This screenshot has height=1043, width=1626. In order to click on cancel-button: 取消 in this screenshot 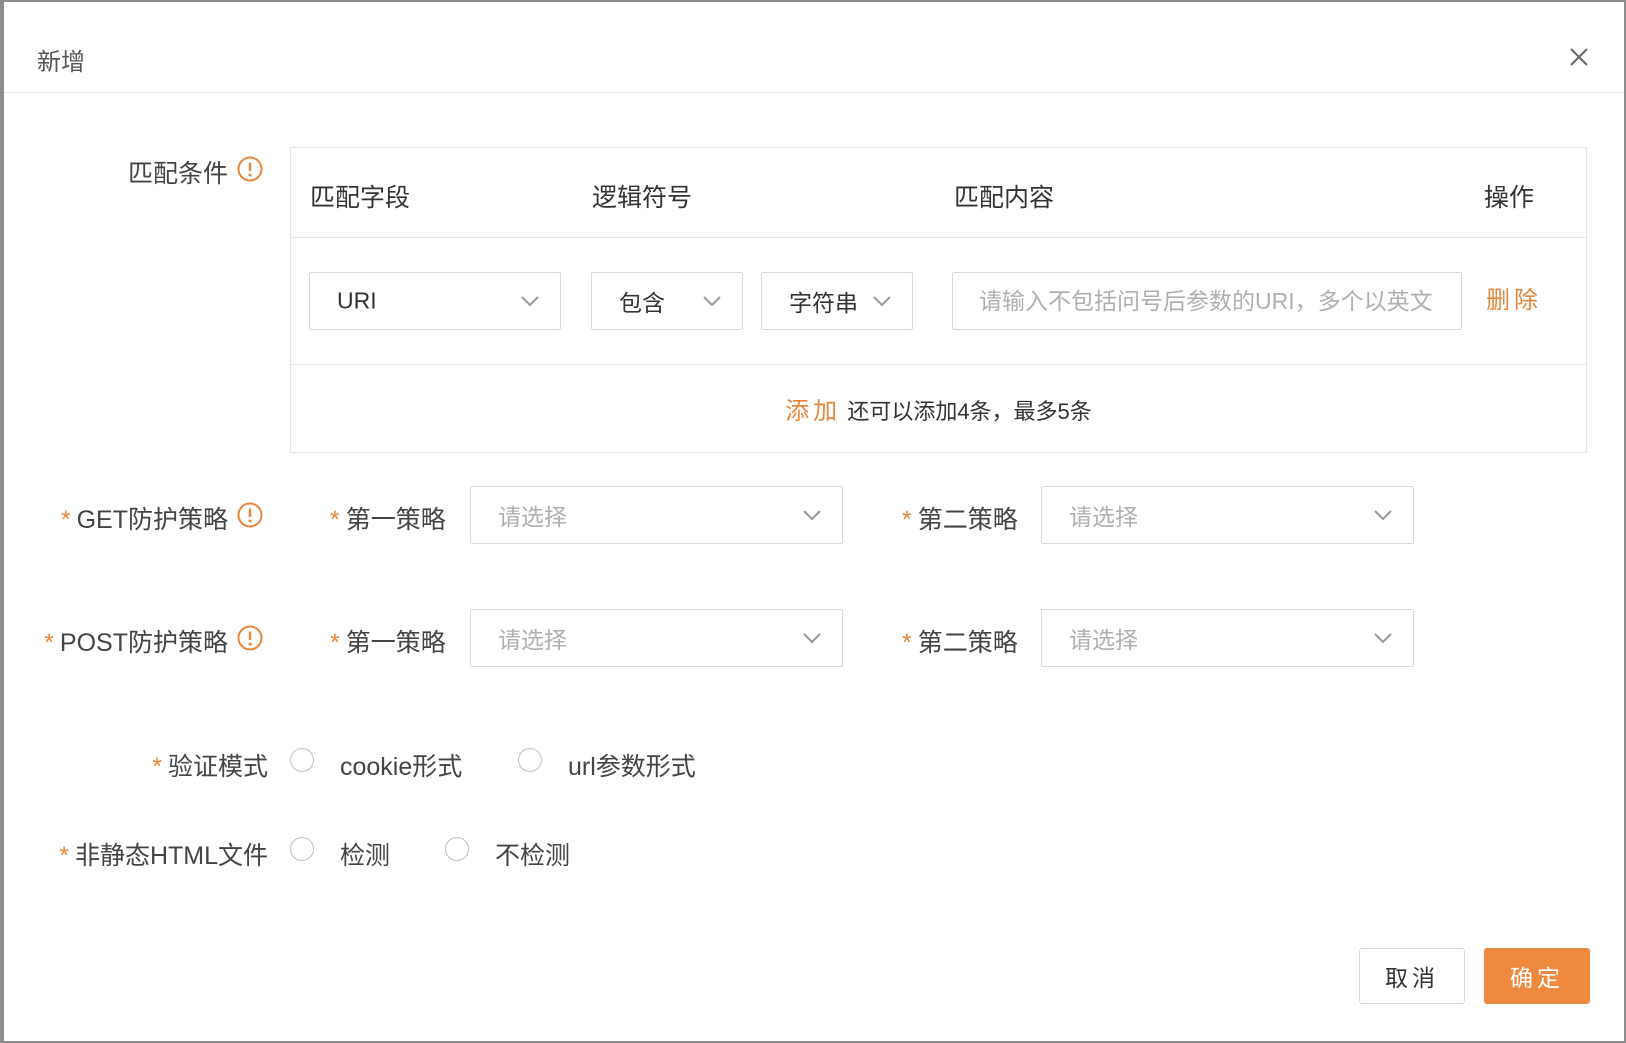, I will do `click(1412, 976)`.